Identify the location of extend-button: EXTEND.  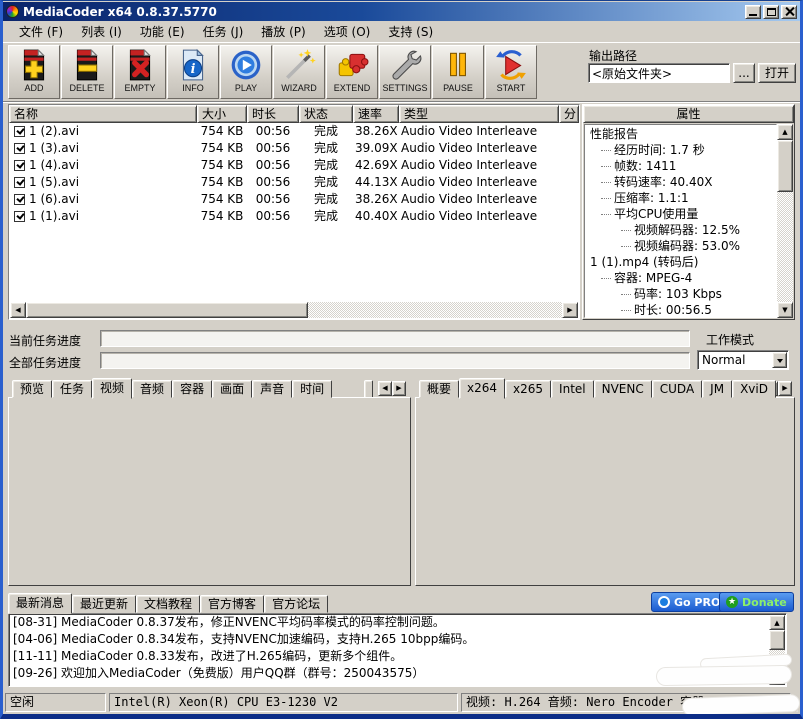
(352, 72).